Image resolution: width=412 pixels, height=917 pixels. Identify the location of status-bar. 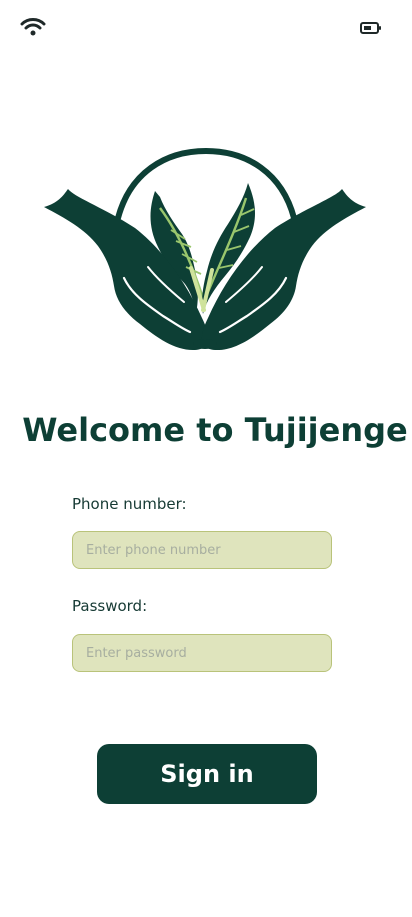
(206, 28).